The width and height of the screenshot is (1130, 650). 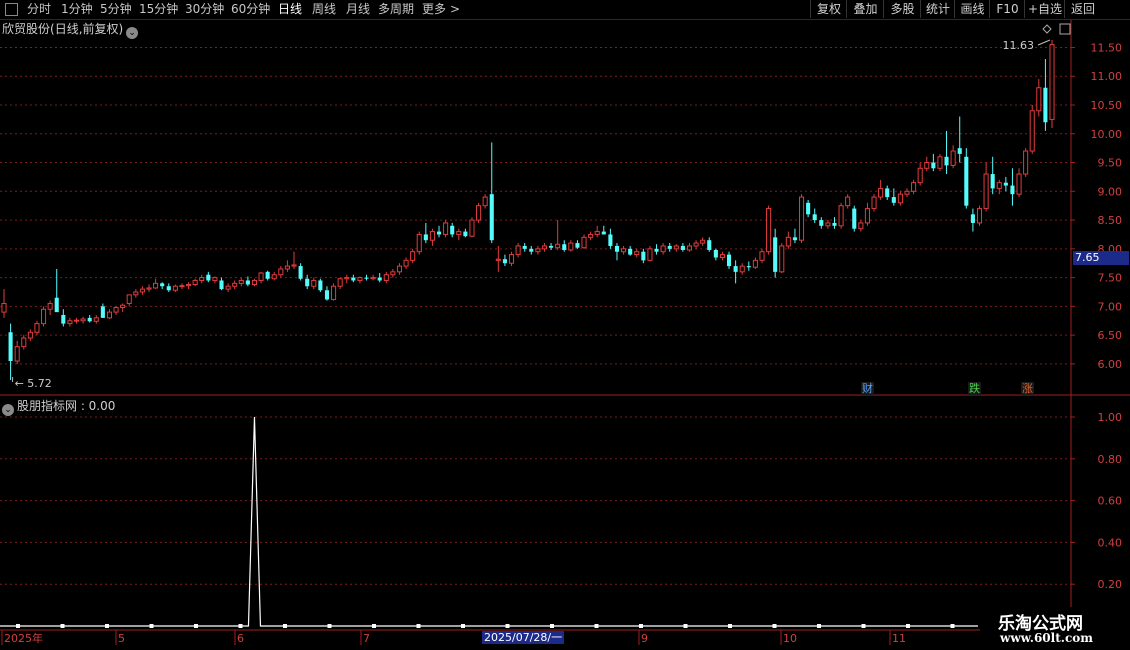 What do you see at coordinates (1065, 29) in the screenshot?
I see `panel-toggle-icon` at bounding box center [1065, 29].